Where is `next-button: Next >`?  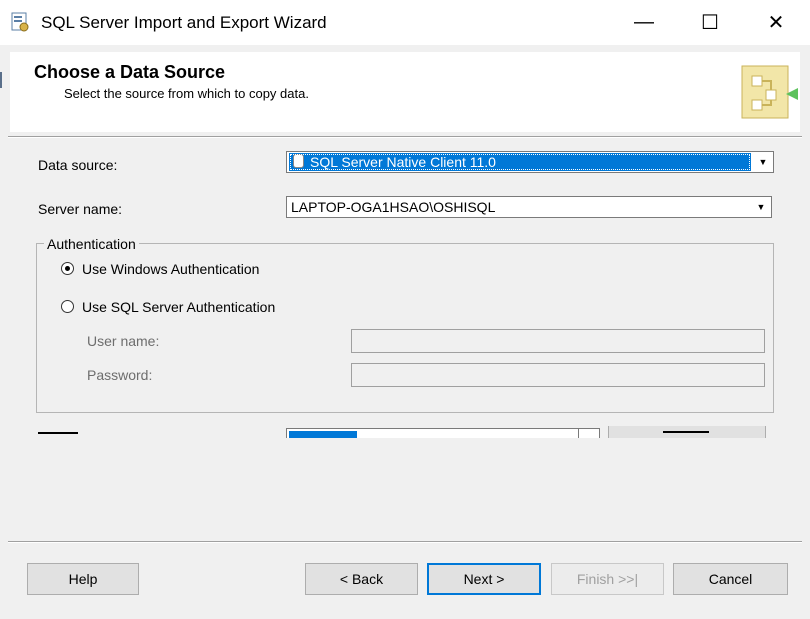 next-button: Next > is located at coordinates (484, 579).